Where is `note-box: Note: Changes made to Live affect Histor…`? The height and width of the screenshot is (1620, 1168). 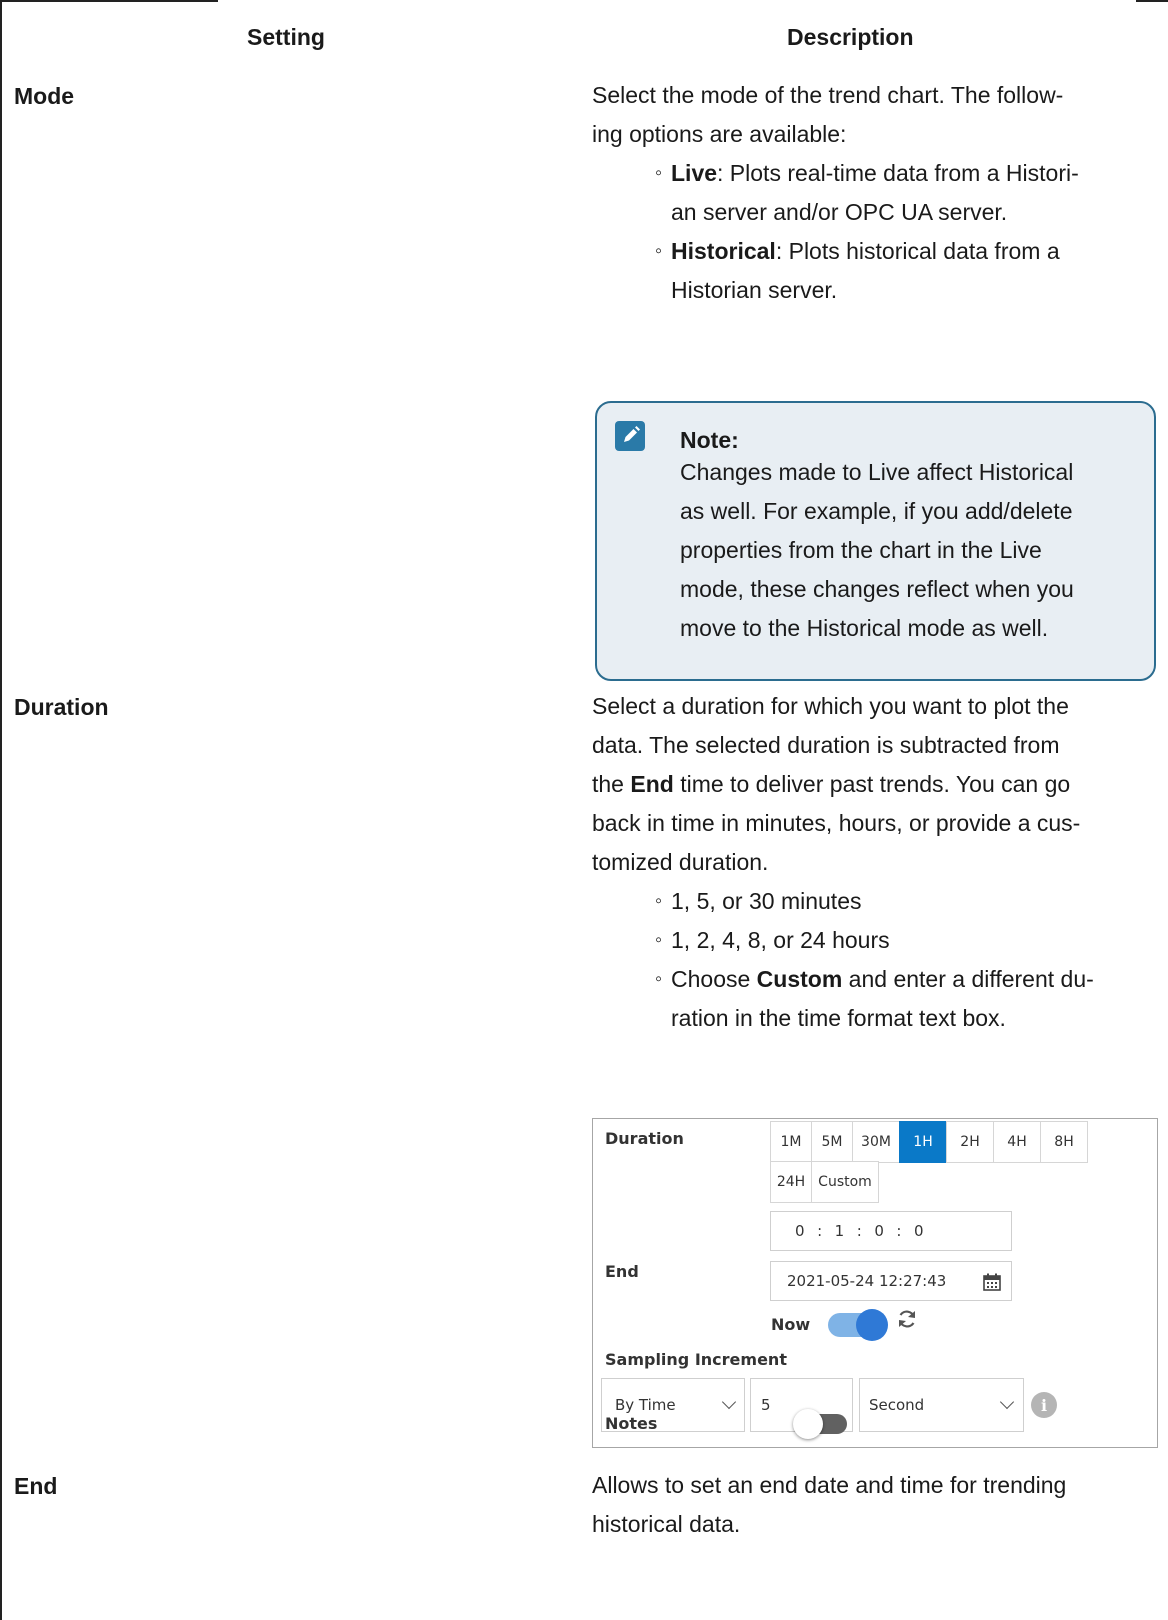 note-box: Note: Changes made to Live affect Histor… is located at coordinates (875, 541).